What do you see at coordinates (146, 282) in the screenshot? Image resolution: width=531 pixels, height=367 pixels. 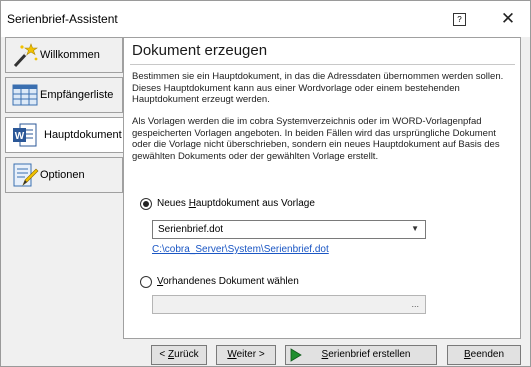 I see `existing-document-radio` at bounding box center [146, 282].